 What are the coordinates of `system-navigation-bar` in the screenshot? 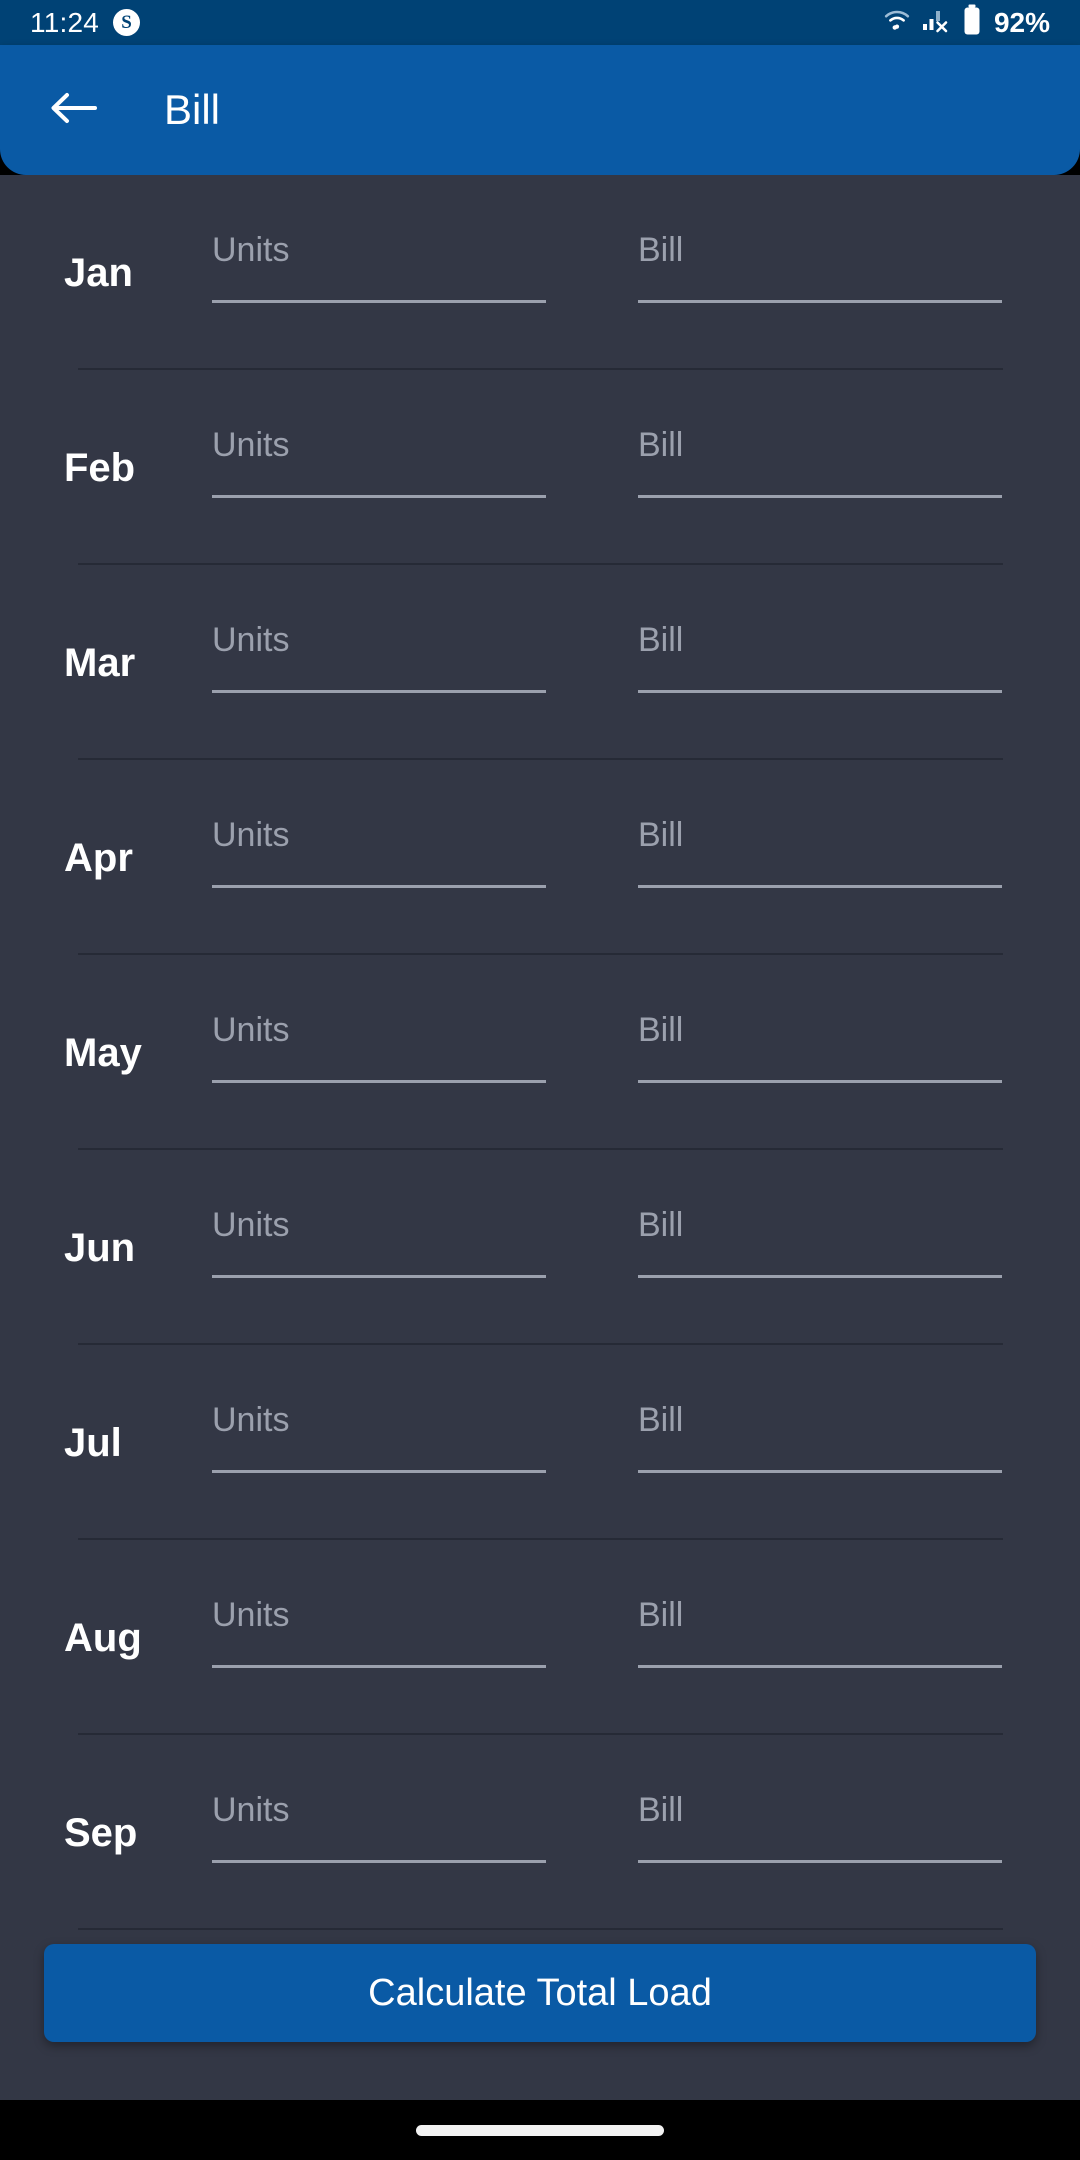 It's located at (540, 2130).